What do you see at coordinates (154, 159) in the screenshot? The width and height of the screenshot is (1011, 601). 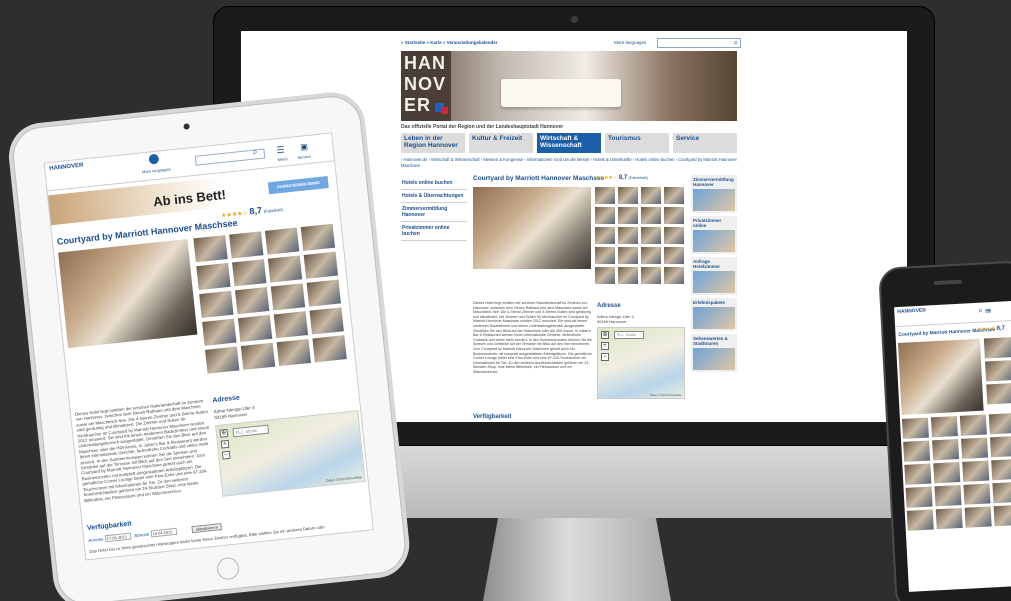 I see `globe-icon` at bounding box center [154, 159].